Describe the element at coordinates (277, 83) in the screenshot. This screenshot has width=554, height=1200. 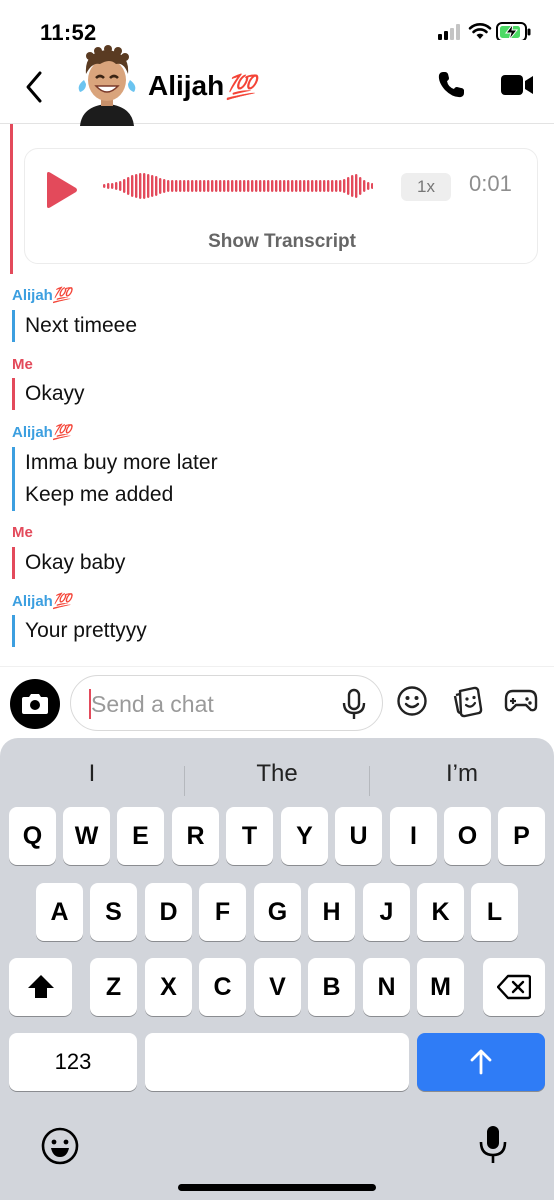
I see `chat-header: Alijah💯` at that location.